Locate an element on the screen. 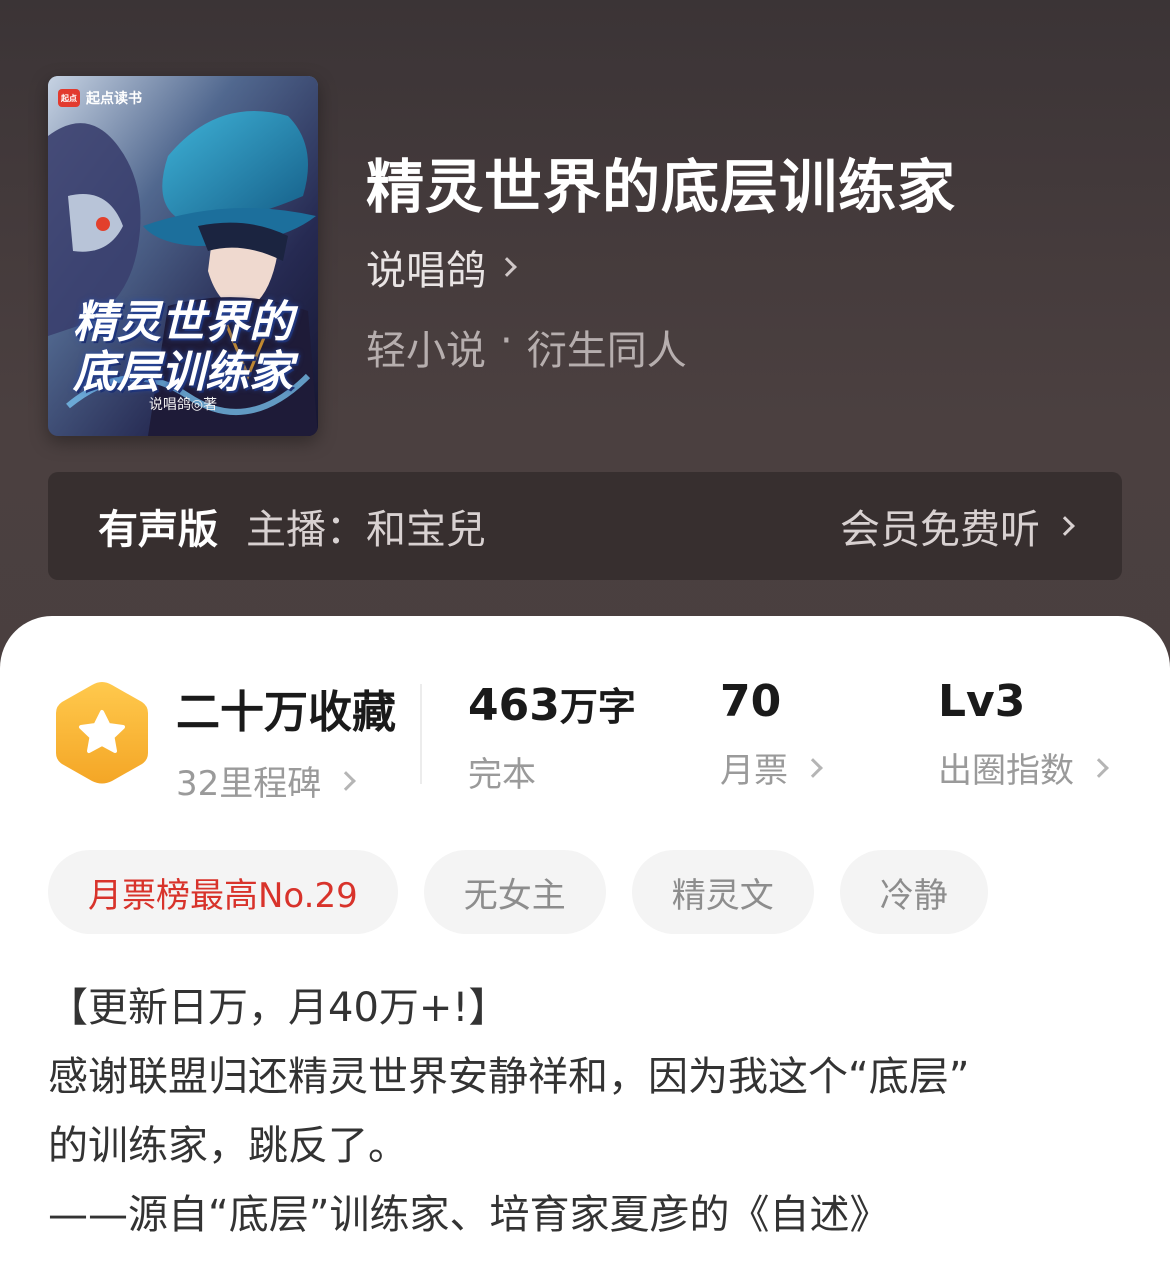 Image resolution: width=1170 pixels, height=1270 pixels. collect-title: 二十万收藏 is located at coordinates (286, 712).